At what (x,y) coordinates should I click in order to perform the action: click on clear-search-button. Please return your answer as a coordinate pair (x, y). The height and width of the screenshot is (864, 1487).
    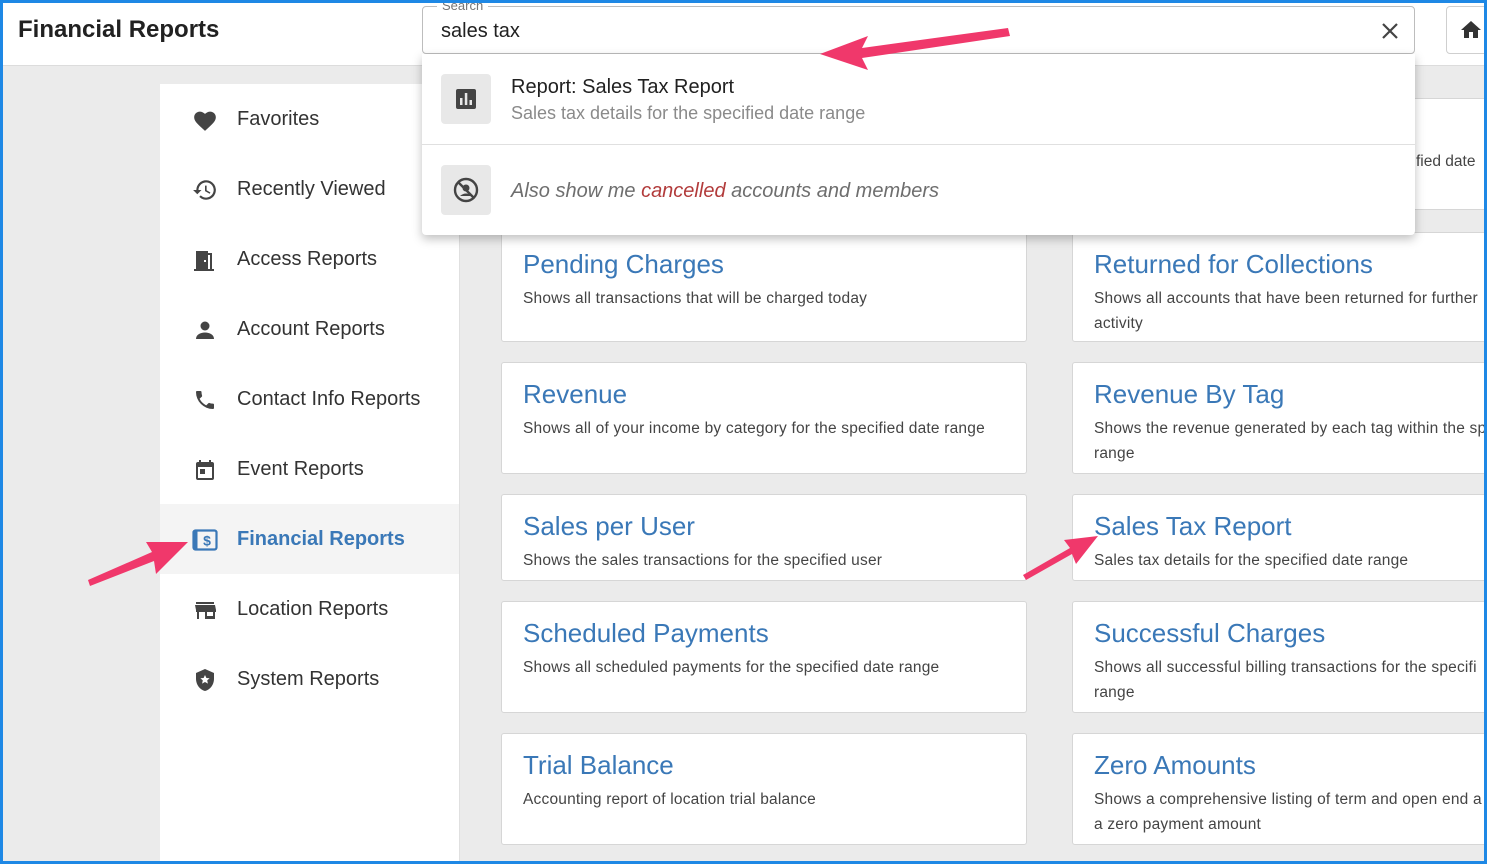
    Looking at the image, I should click on (1390, 31).